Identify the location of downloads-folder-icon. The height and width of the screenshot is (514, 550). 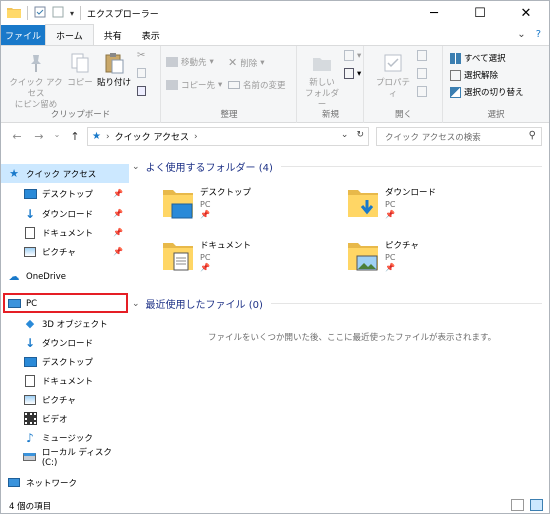
(363, 207).